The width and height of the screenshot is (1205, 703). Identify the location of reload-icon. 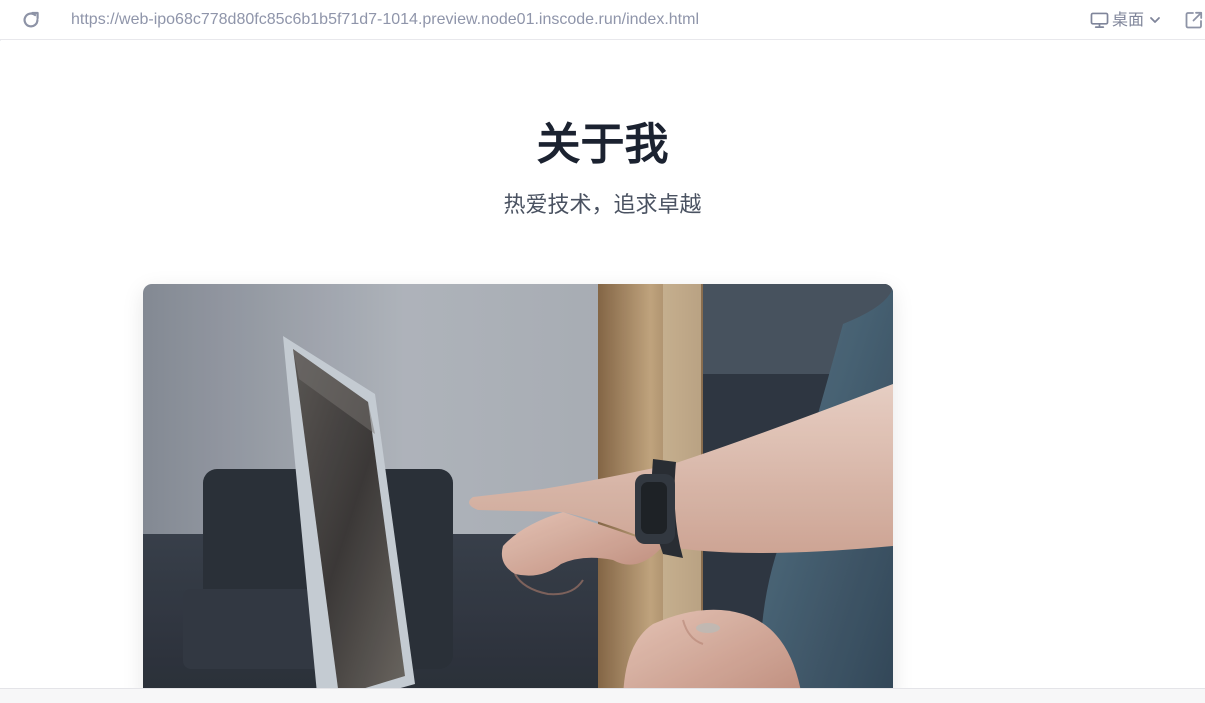
(31, 20).